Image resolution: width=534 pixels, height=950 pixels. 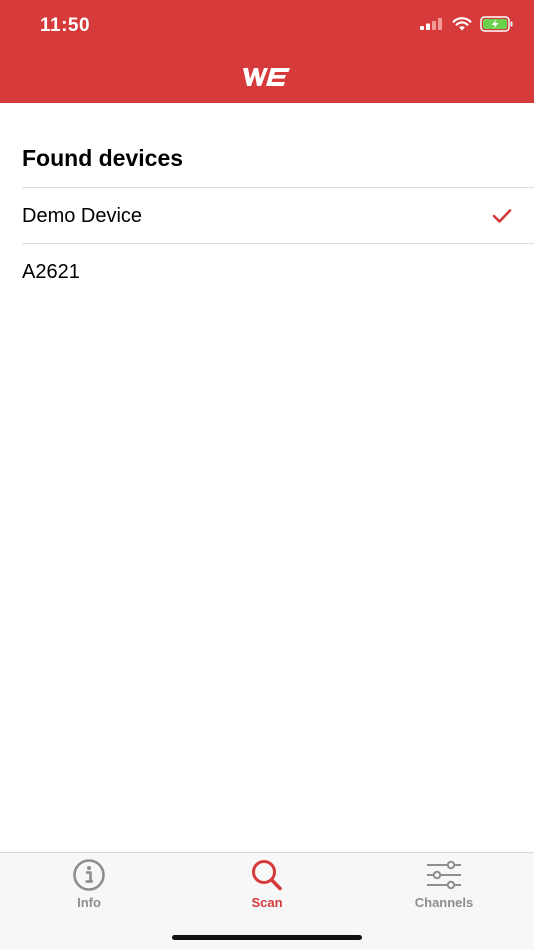 What do you see at coordinates (267, 216) in the screenshot?
I see `device-row-demo-device: Demo Device` at bounding box center [267, 216].